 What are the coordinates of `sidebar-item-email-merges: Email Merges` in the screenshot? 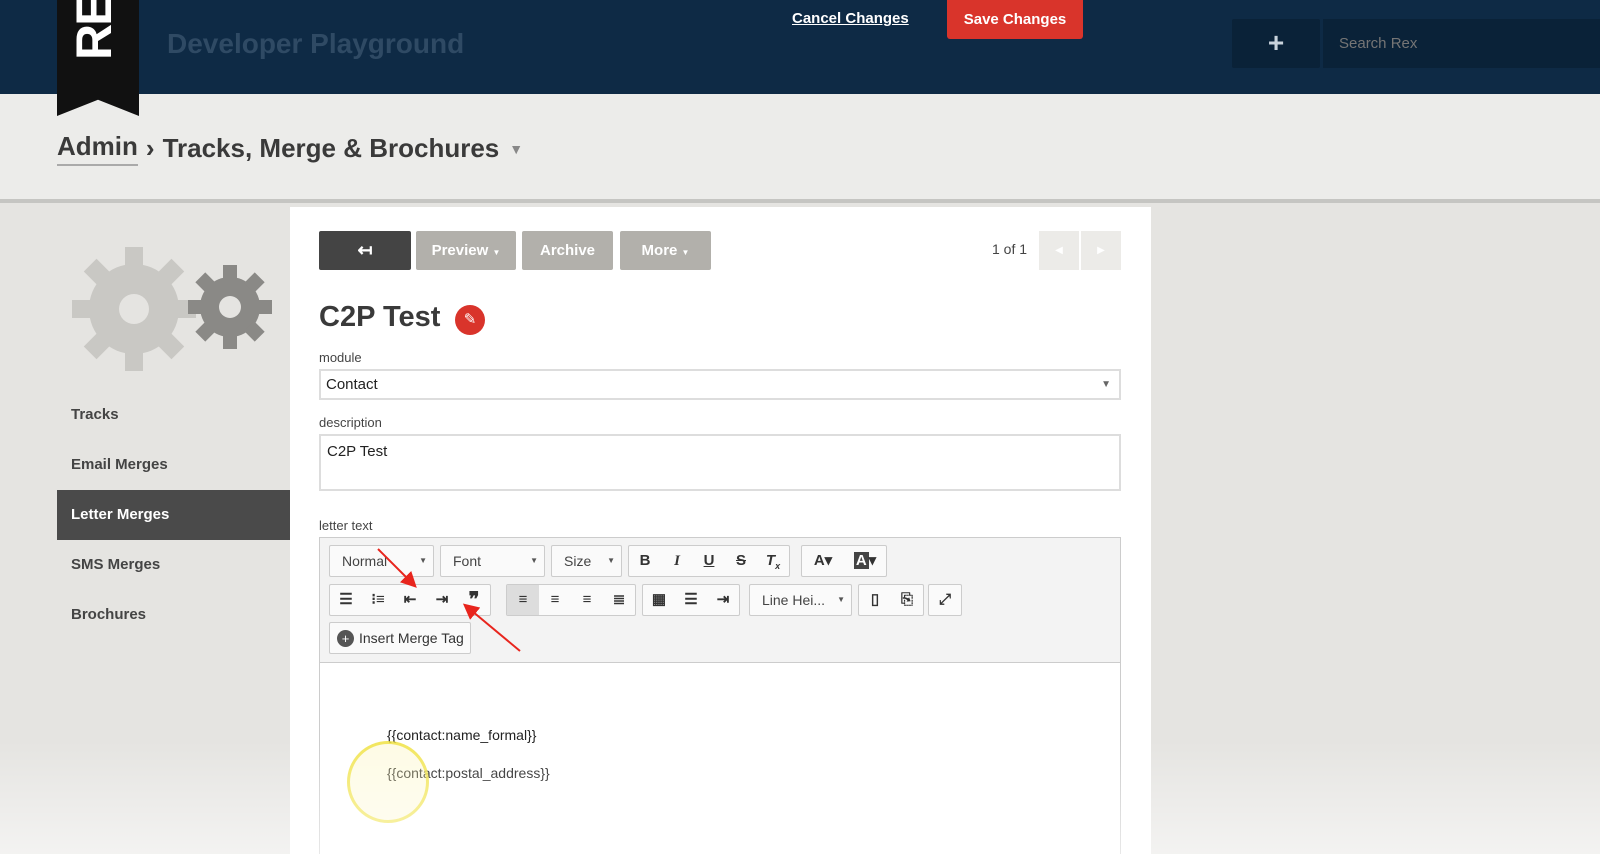 It's located at (173, 465).